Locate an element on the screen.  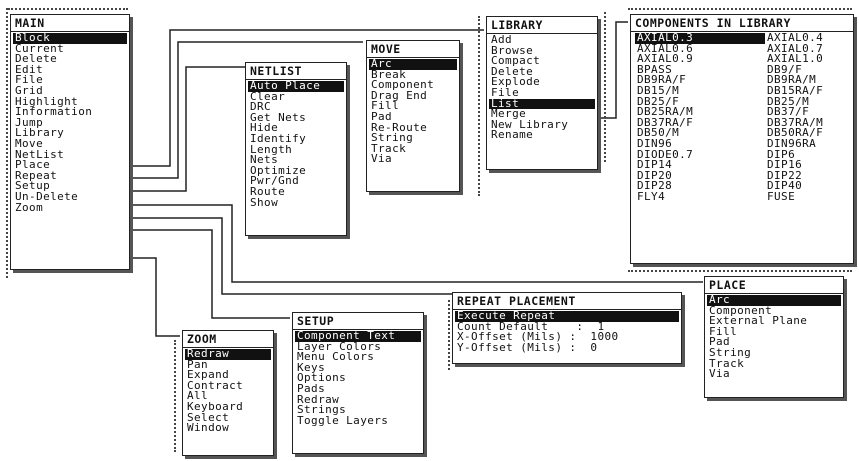
main-dotted-edge is located at coordinates (7, 143).